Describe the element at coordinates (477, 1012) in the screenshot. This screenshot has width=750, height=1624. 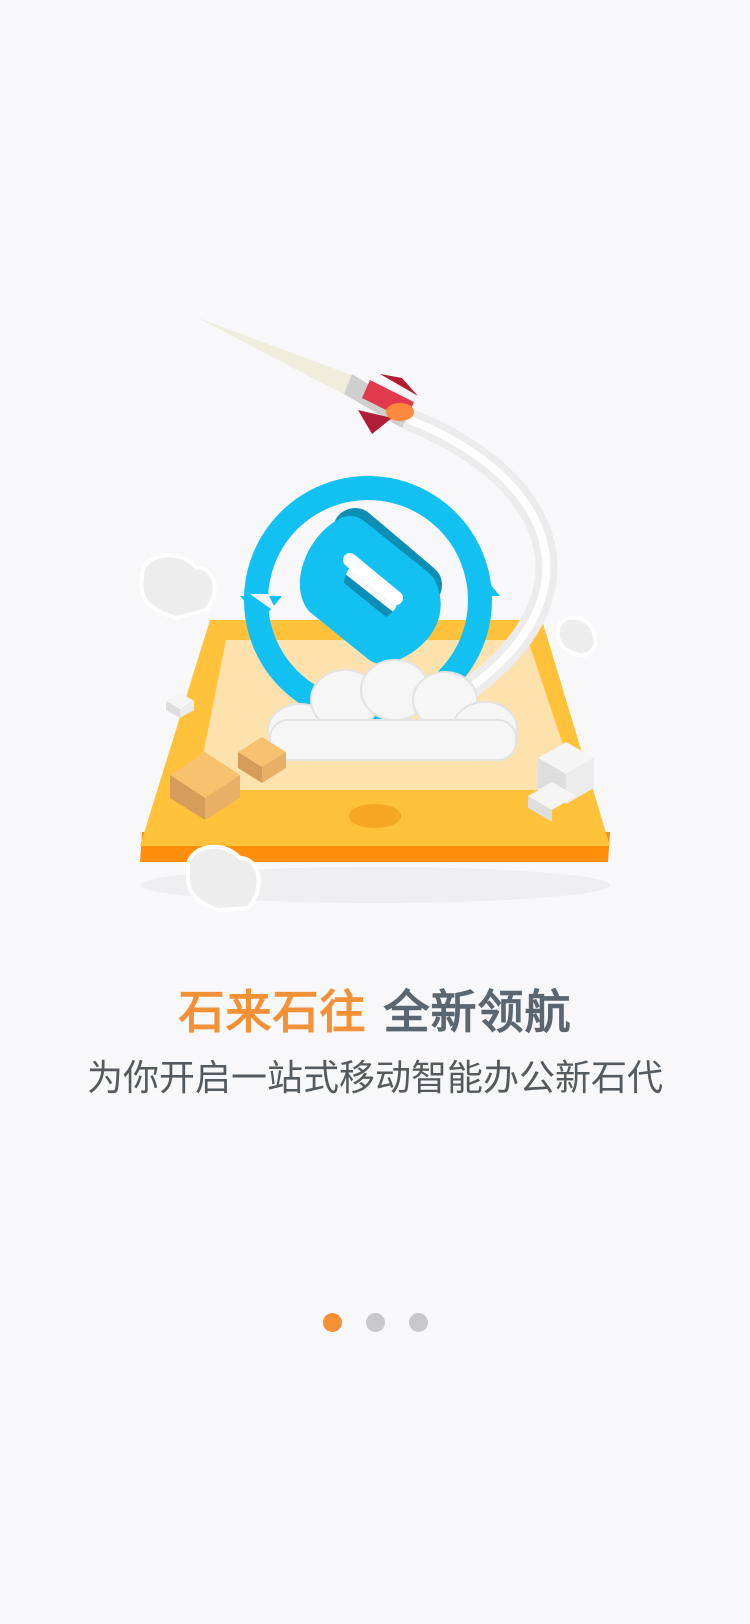
I see `headline-main: 全新领航` at that location.